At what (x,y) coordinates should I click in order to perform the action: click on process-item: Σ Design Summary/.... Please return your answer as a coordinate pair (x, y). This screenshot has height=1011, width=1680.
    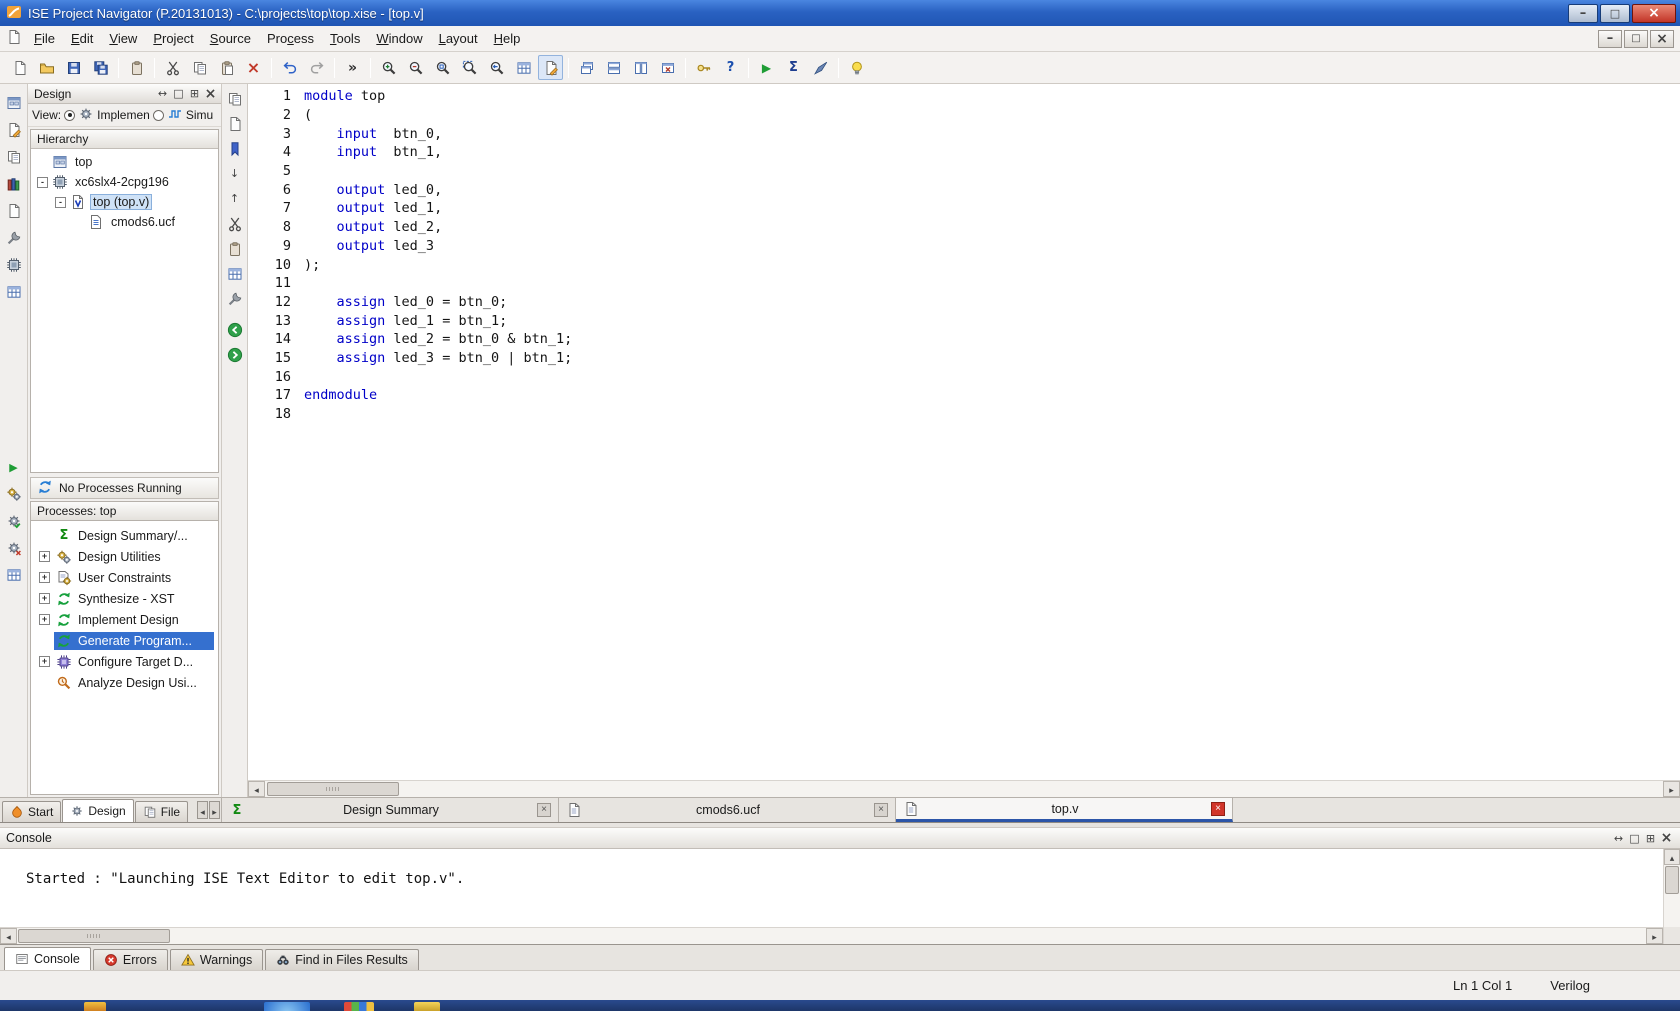
    Looking at the image, I should click on (124, 535).